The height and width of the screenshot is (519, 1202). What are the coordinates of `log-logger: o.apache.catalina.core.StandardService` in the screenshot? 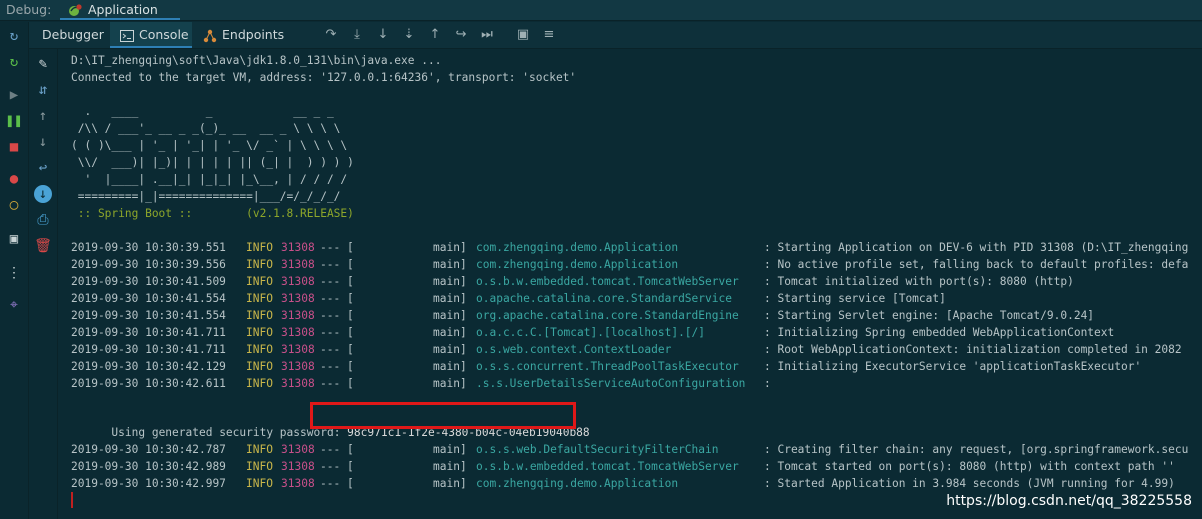 It's located at (604, 298).